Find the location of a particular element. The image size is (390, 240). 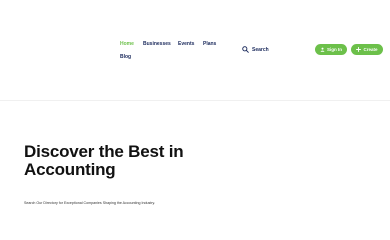

nav-item-blog: Blog is located at coordinates (125, 57).